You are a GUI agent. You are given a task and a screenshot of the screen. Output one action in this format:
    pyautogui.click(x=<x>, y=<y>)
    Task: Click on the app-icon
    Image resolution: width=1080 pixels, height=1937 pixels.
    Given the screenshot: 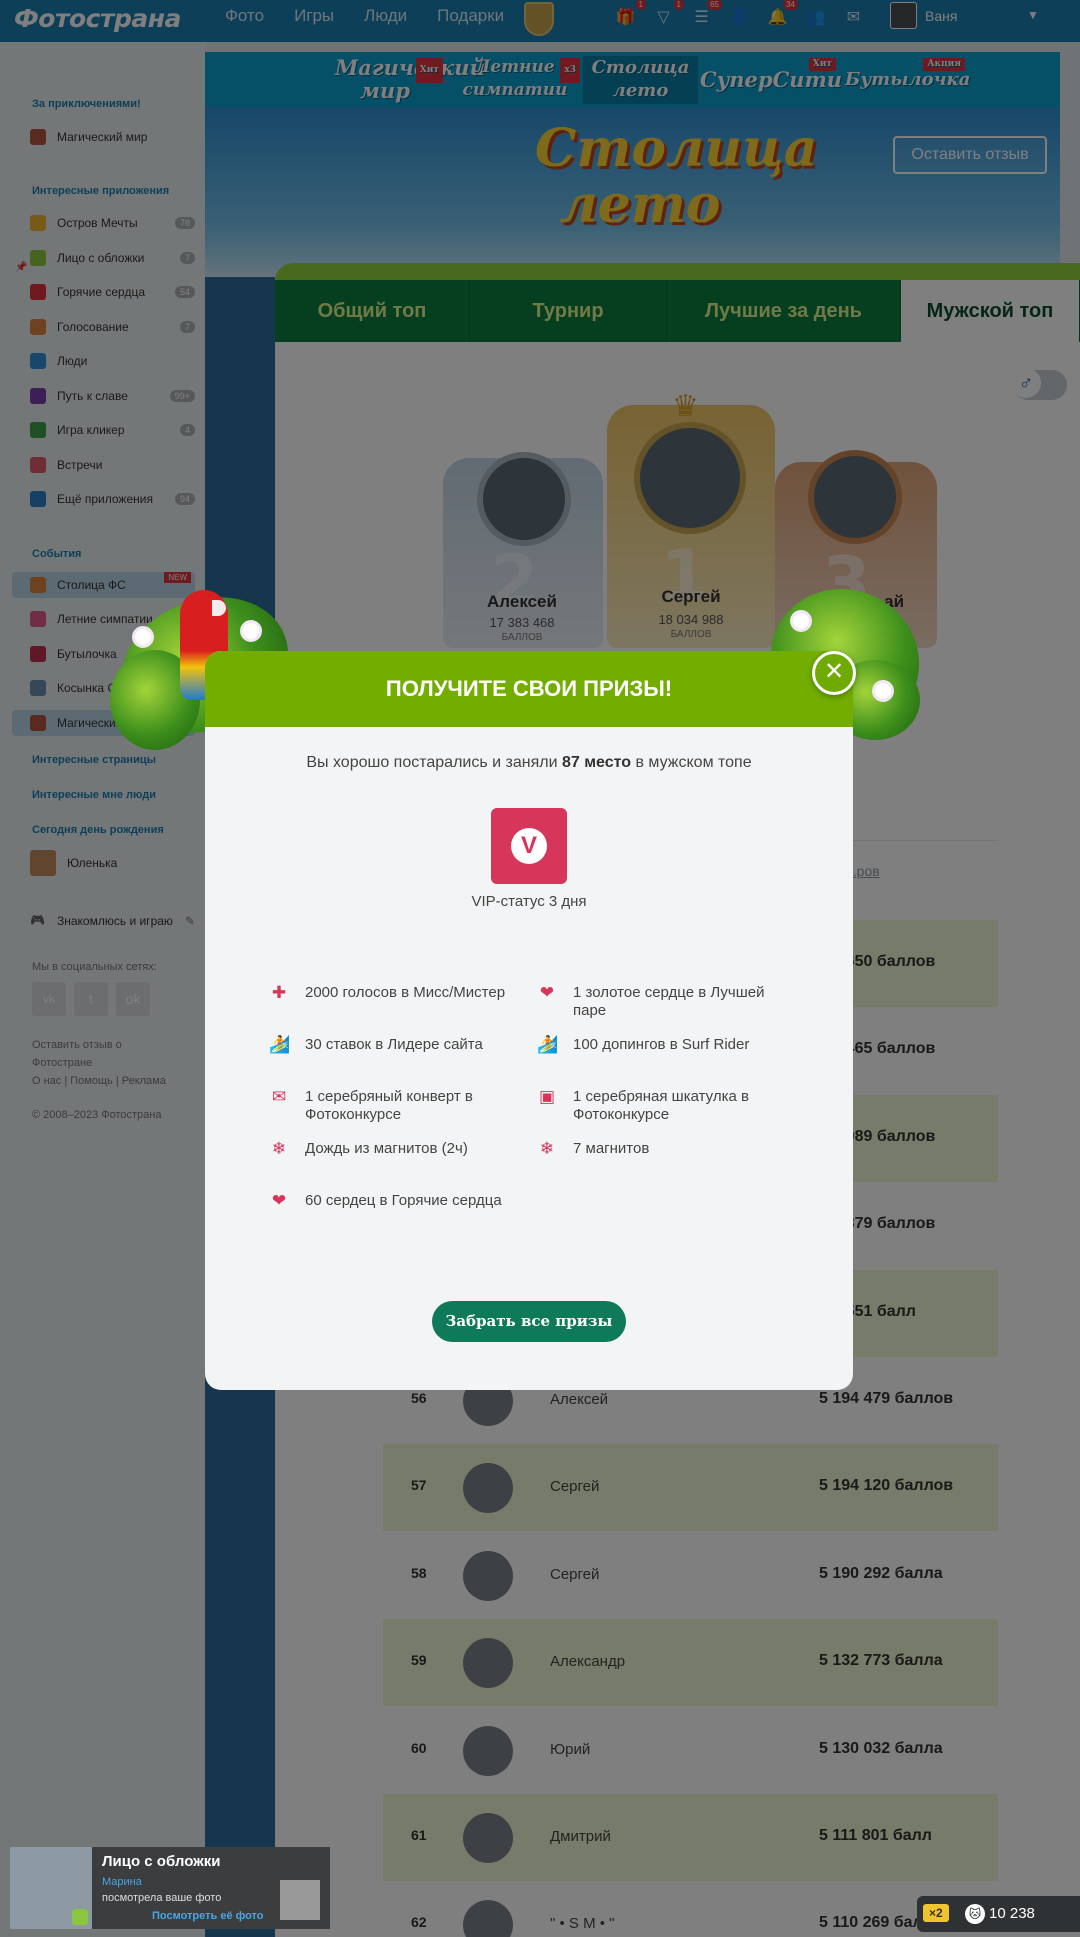 What is the action you would take?
    pyautogui.click(x=80, y=1917)
    